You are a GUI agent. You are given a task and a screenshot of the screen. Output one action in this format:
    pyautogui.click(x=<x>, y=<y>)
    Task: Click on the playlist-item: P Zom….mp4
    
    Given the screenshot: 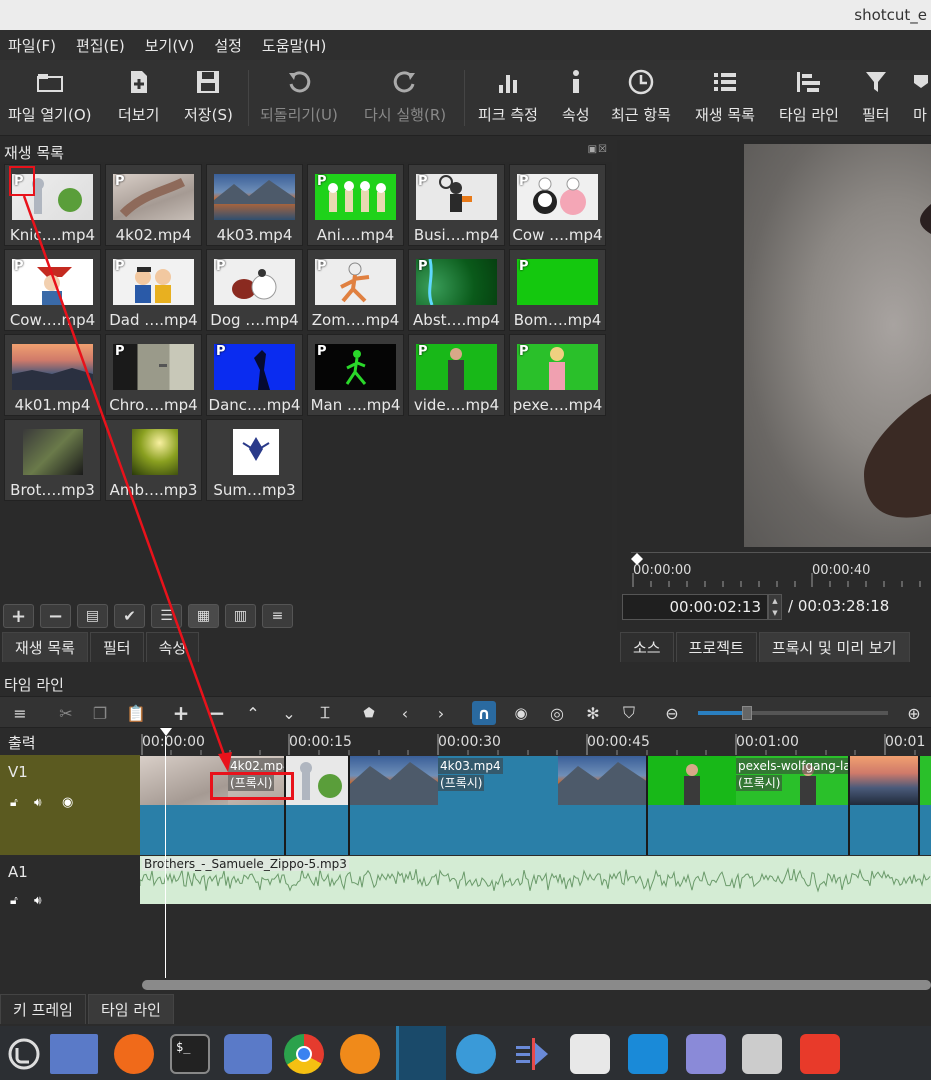 What is the action you would take?
    pyautogui.click(x=355, y=290)
    